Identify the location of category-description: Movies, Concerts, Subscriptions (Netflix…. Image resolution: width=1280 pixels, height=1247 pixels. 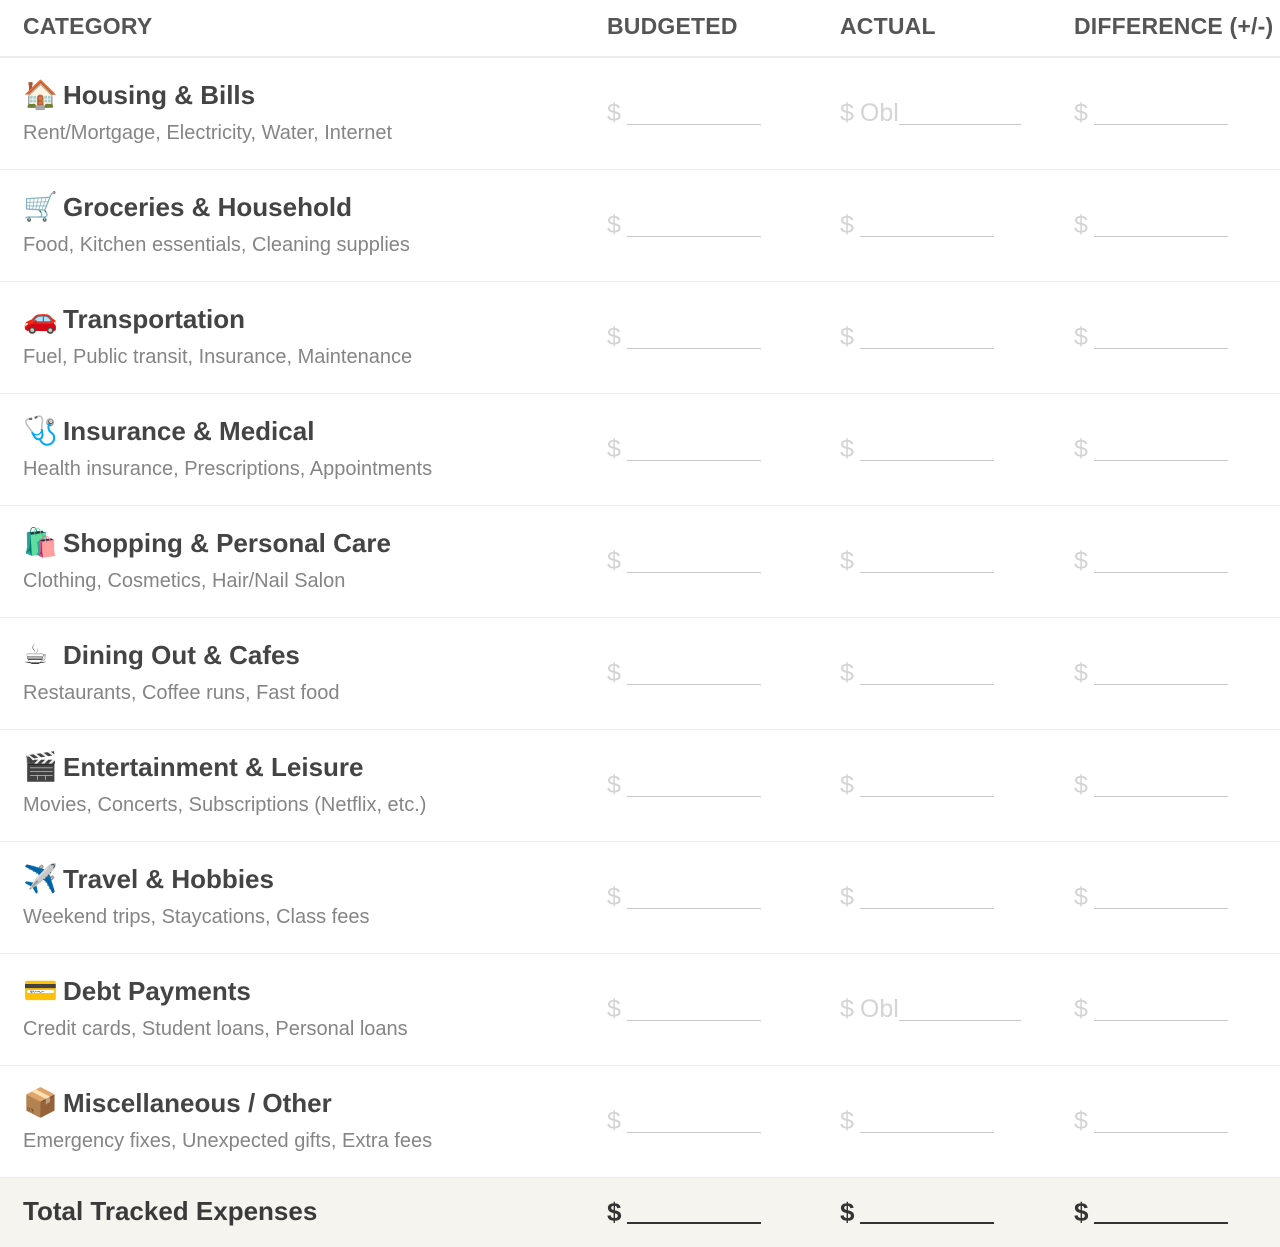
(225, 805).